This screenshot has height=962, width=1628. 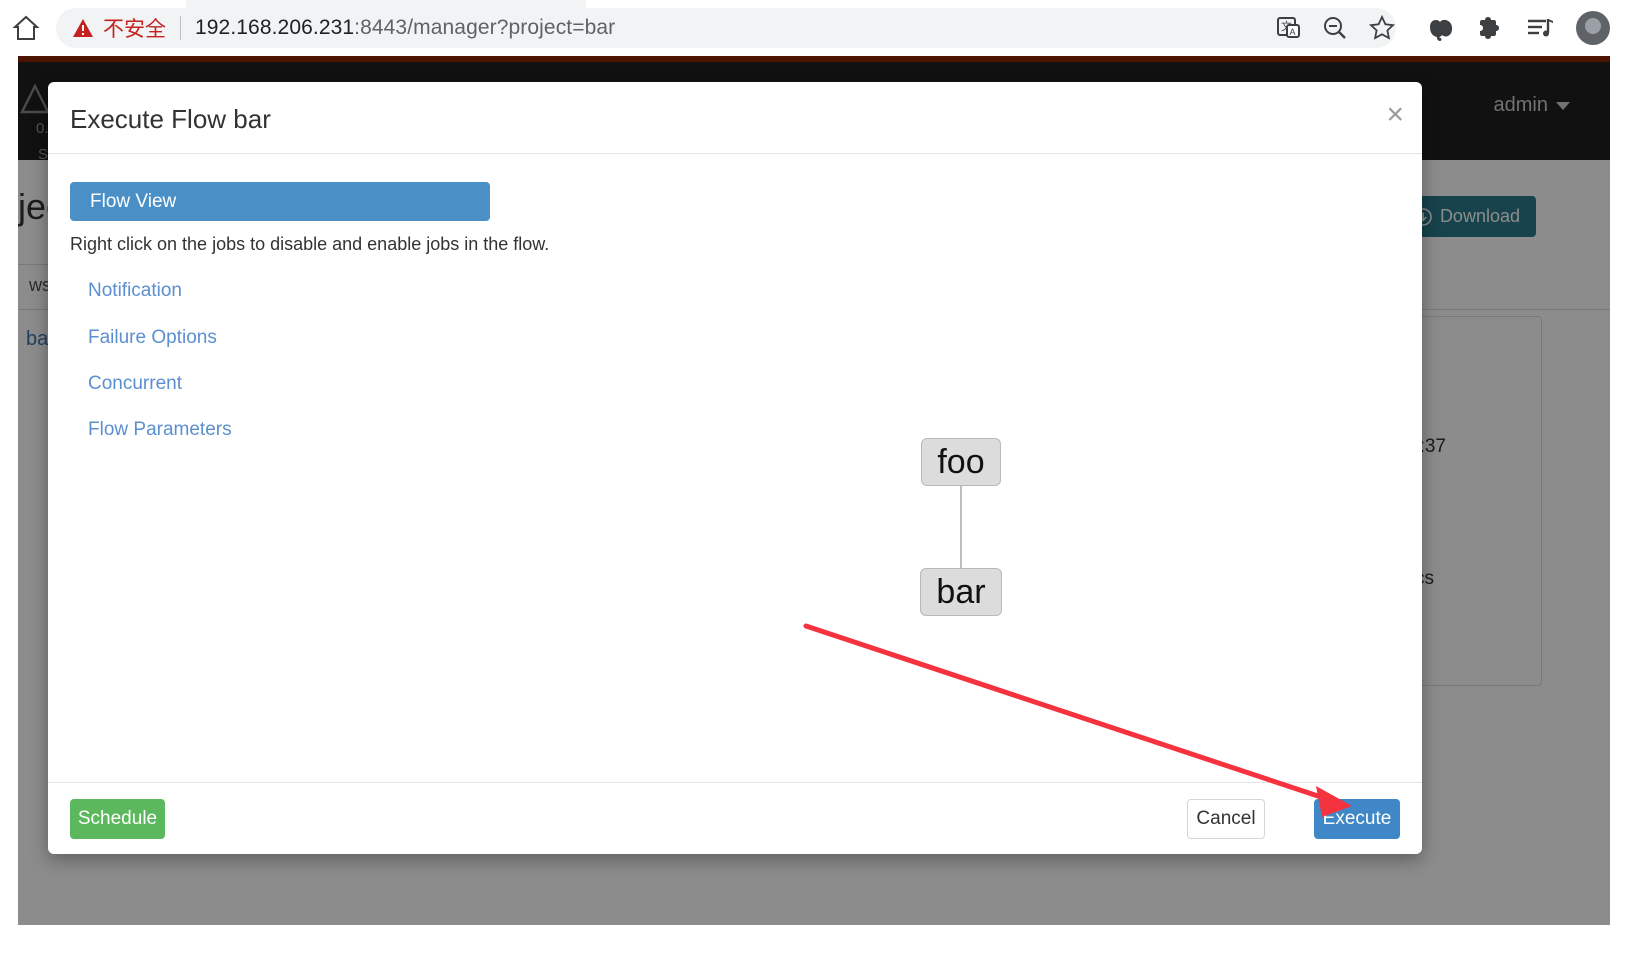 What do you see at coordinates (83, 28) in the screenshot?
I see `insecure-warning-icon` at bounding box center [83, 28].